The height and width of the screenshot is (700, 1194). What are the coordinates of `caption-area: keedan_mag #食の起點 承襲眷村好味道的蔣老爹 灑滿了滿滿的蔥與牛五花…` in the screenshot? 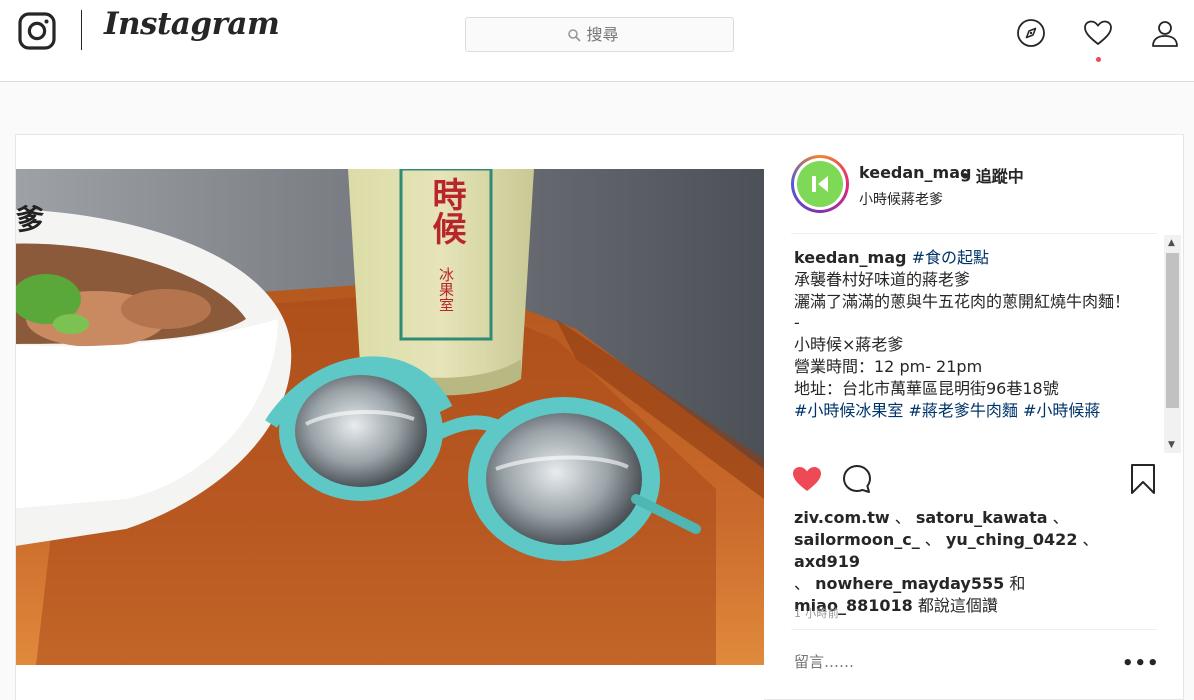 It's located at (978, 350).